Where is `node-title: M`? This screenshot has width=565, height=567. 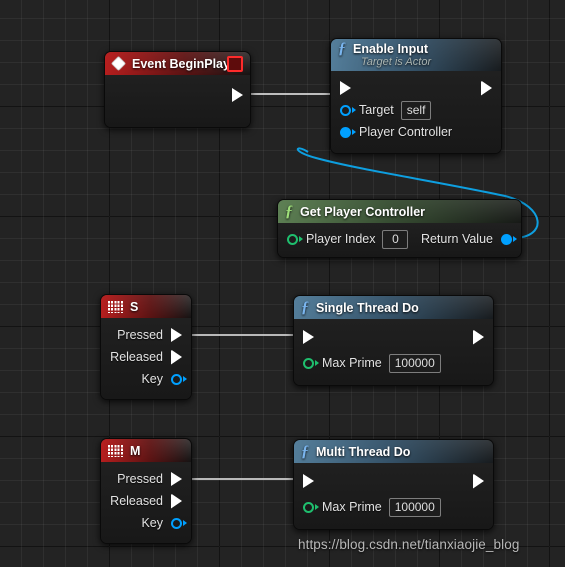
node-title: M is located at coordinates (135, 450).